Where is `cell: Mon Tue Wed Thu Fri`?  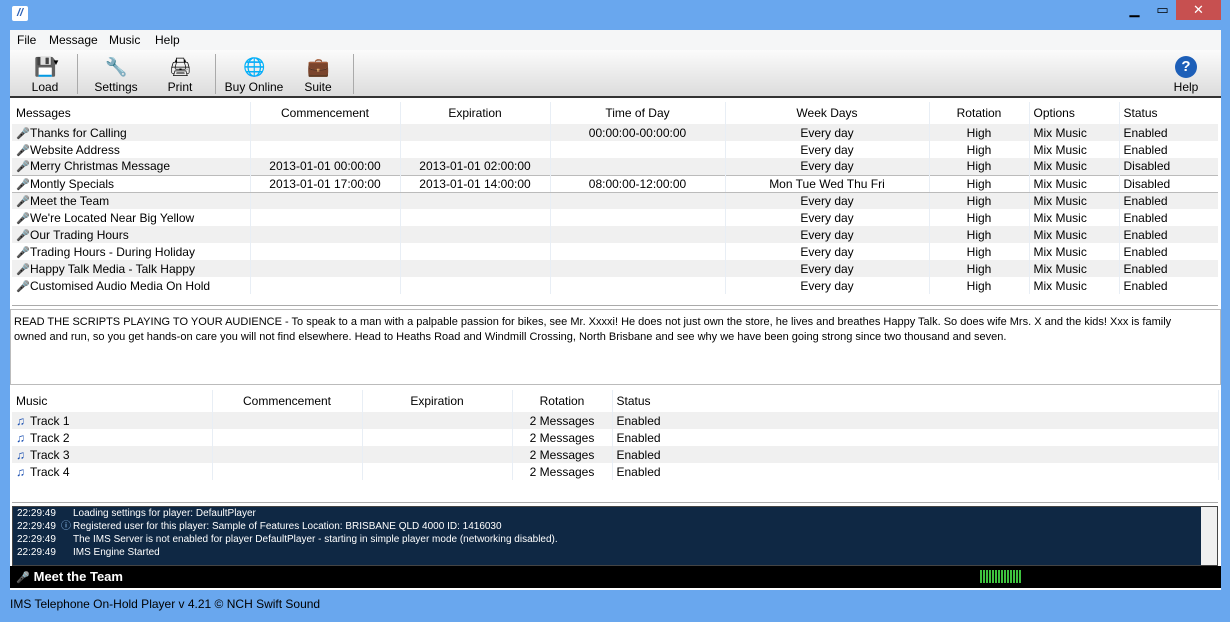
cell: Mon Tue Wed Thu Fri is located at coordinates (827, 183).